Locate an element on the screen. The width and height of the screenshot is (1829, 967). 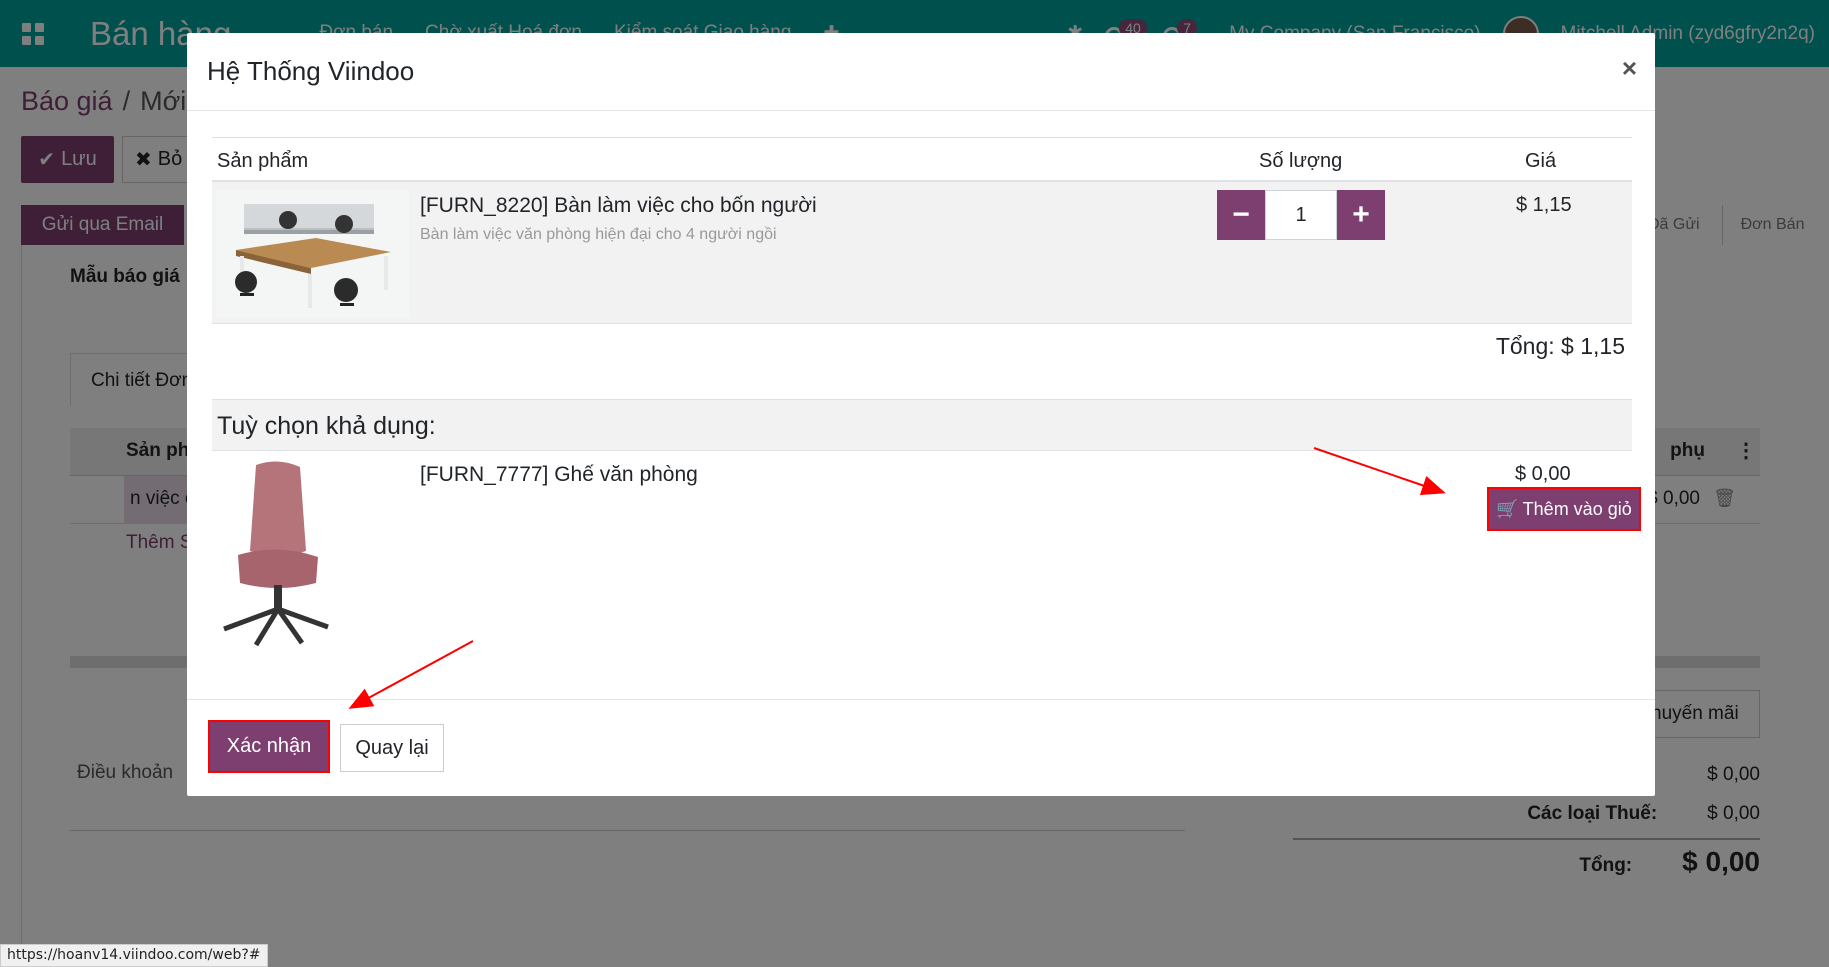
minus-icon: − is located at coordinates (1241, 215).